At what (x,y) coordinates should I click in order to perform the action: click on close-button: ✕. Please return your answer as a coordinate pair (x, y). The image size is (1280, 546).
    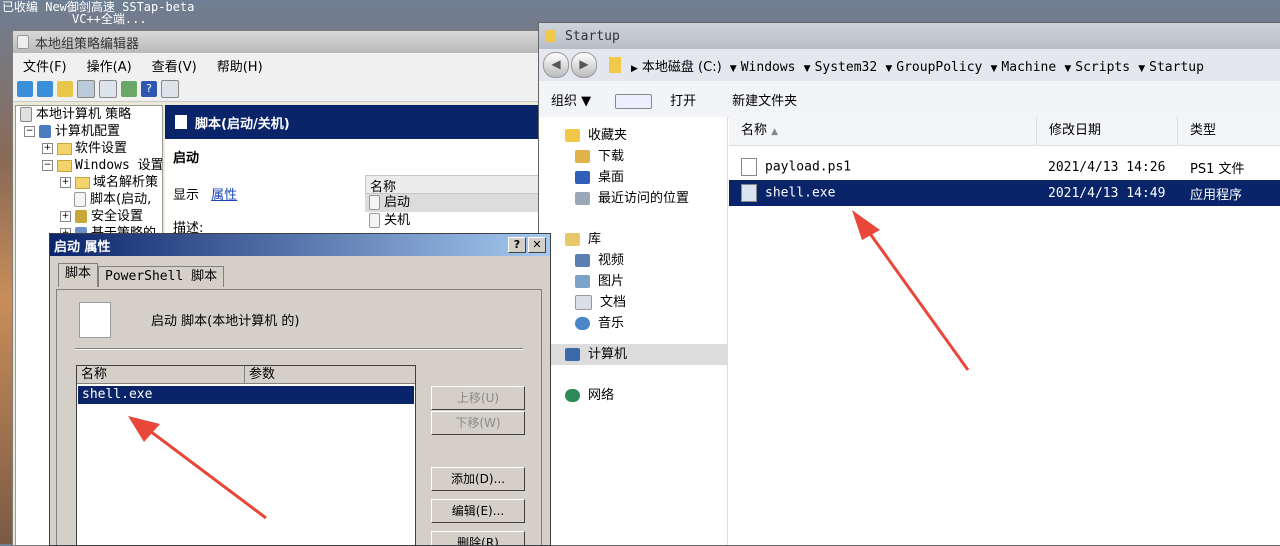
    Looking at the image, I should click on (537, 245).